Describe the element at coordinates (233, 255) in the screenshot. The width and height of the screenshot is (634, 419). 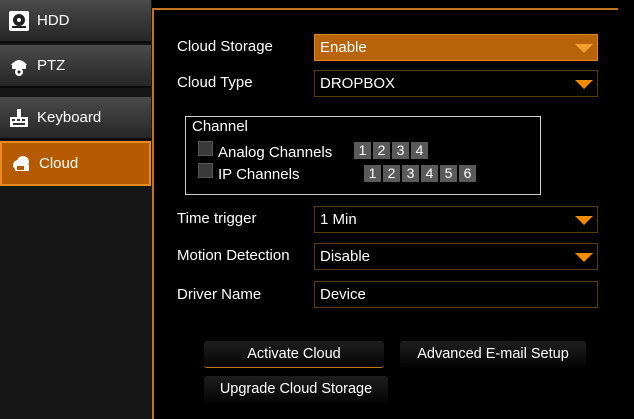
I see `motion-detection-label: Motion Detection` at that location.